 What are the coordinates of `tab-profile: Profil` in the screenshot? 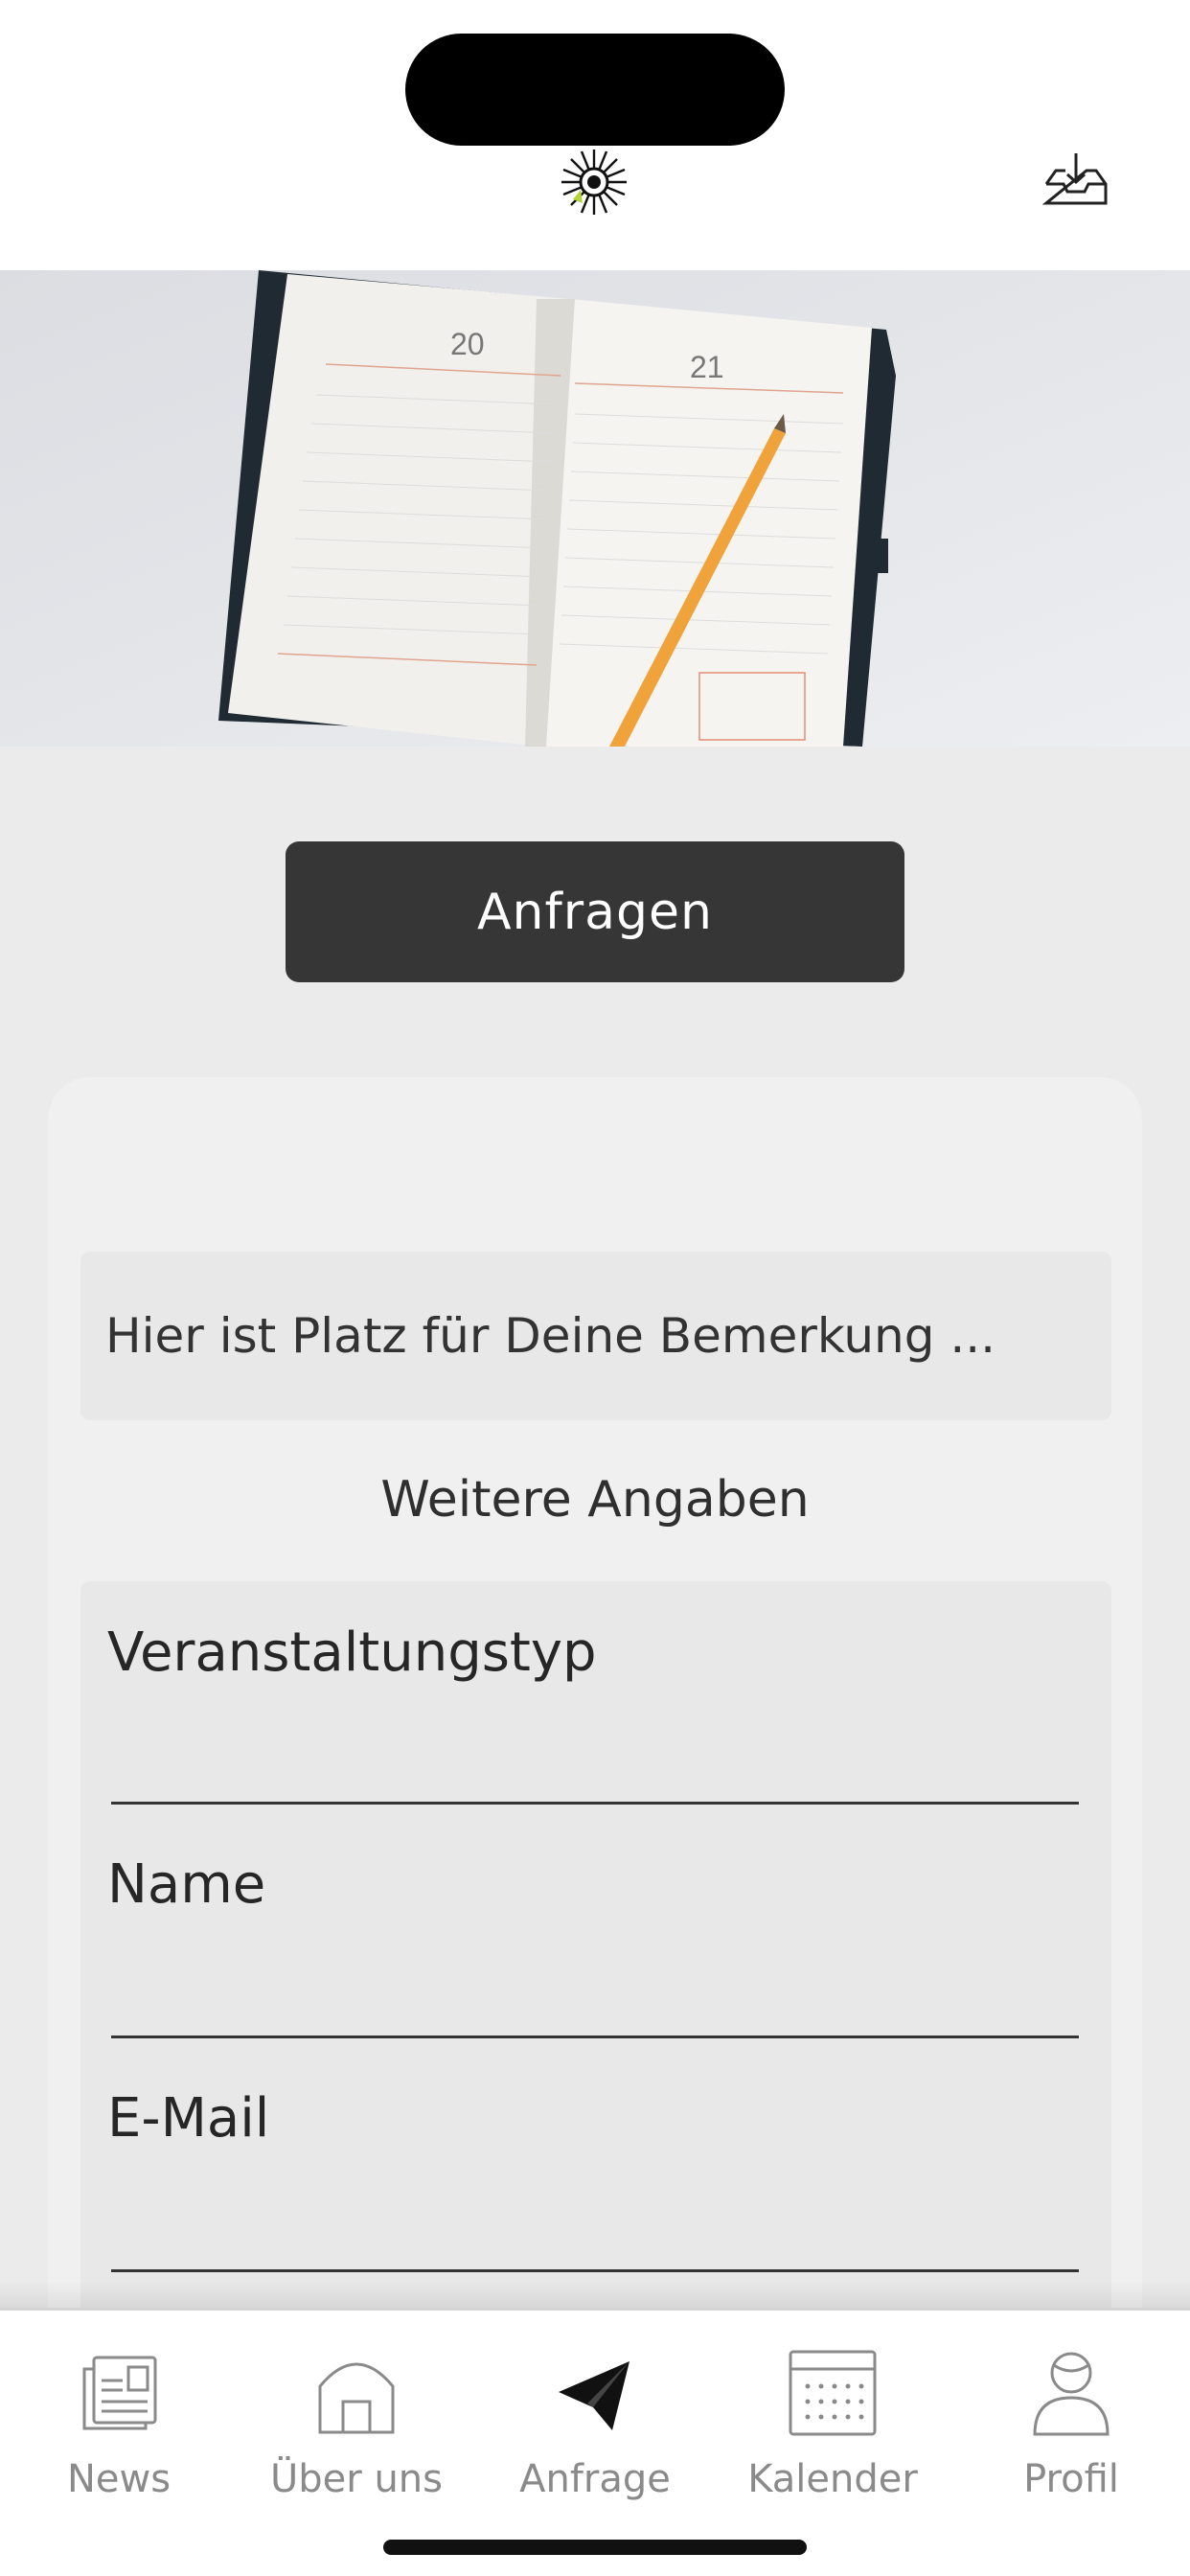 It's located at (1071, 2424).